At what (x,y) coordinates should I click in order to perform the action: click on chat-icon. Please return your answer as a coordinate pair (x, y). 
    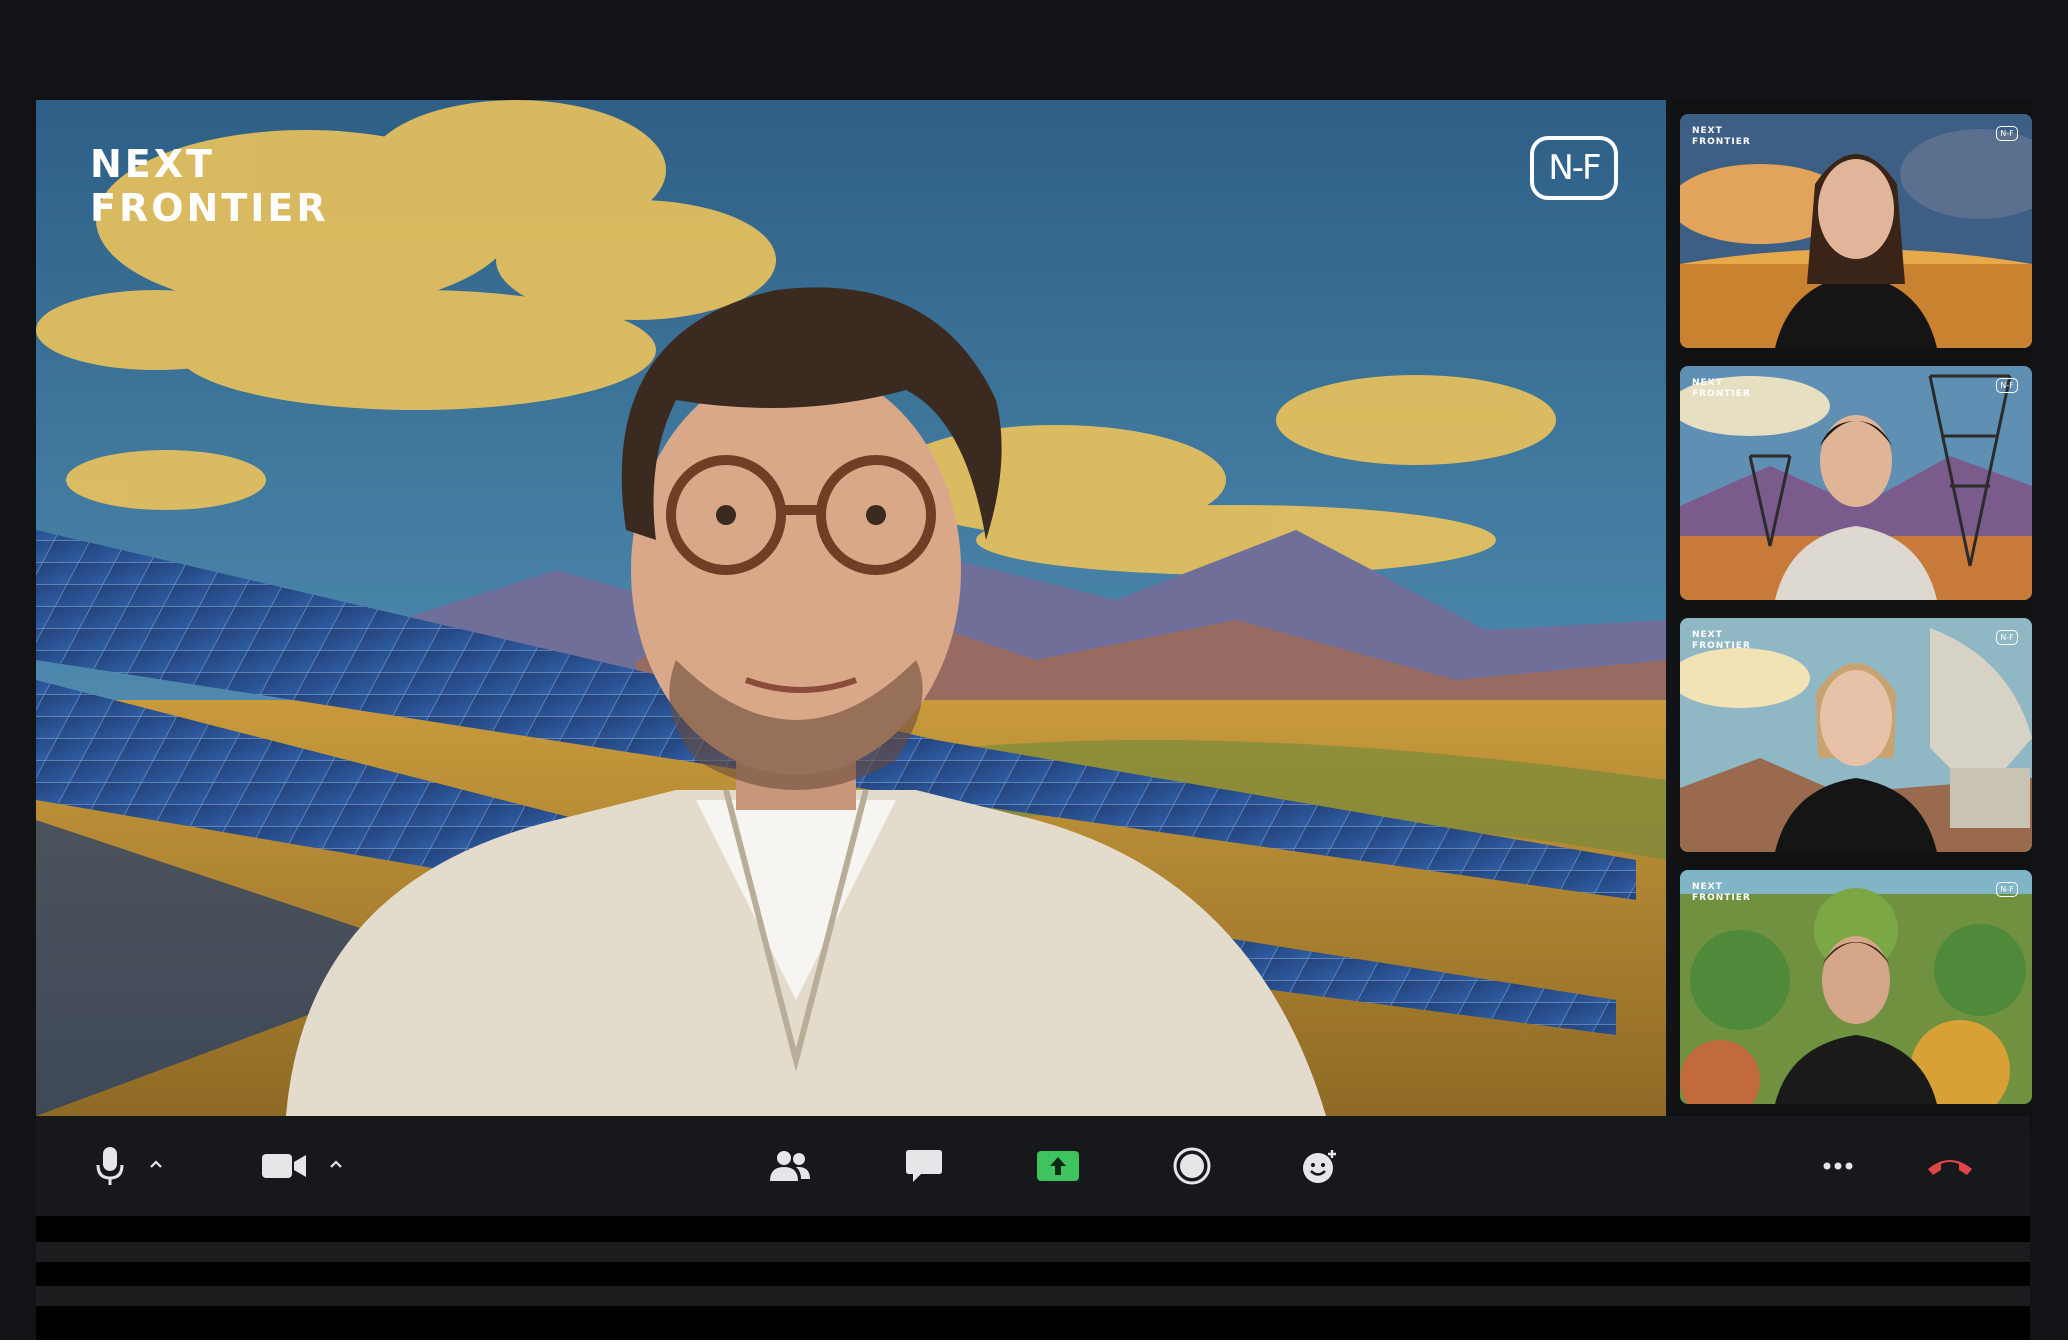
    Looking at the image, I should click on (924, 1166).